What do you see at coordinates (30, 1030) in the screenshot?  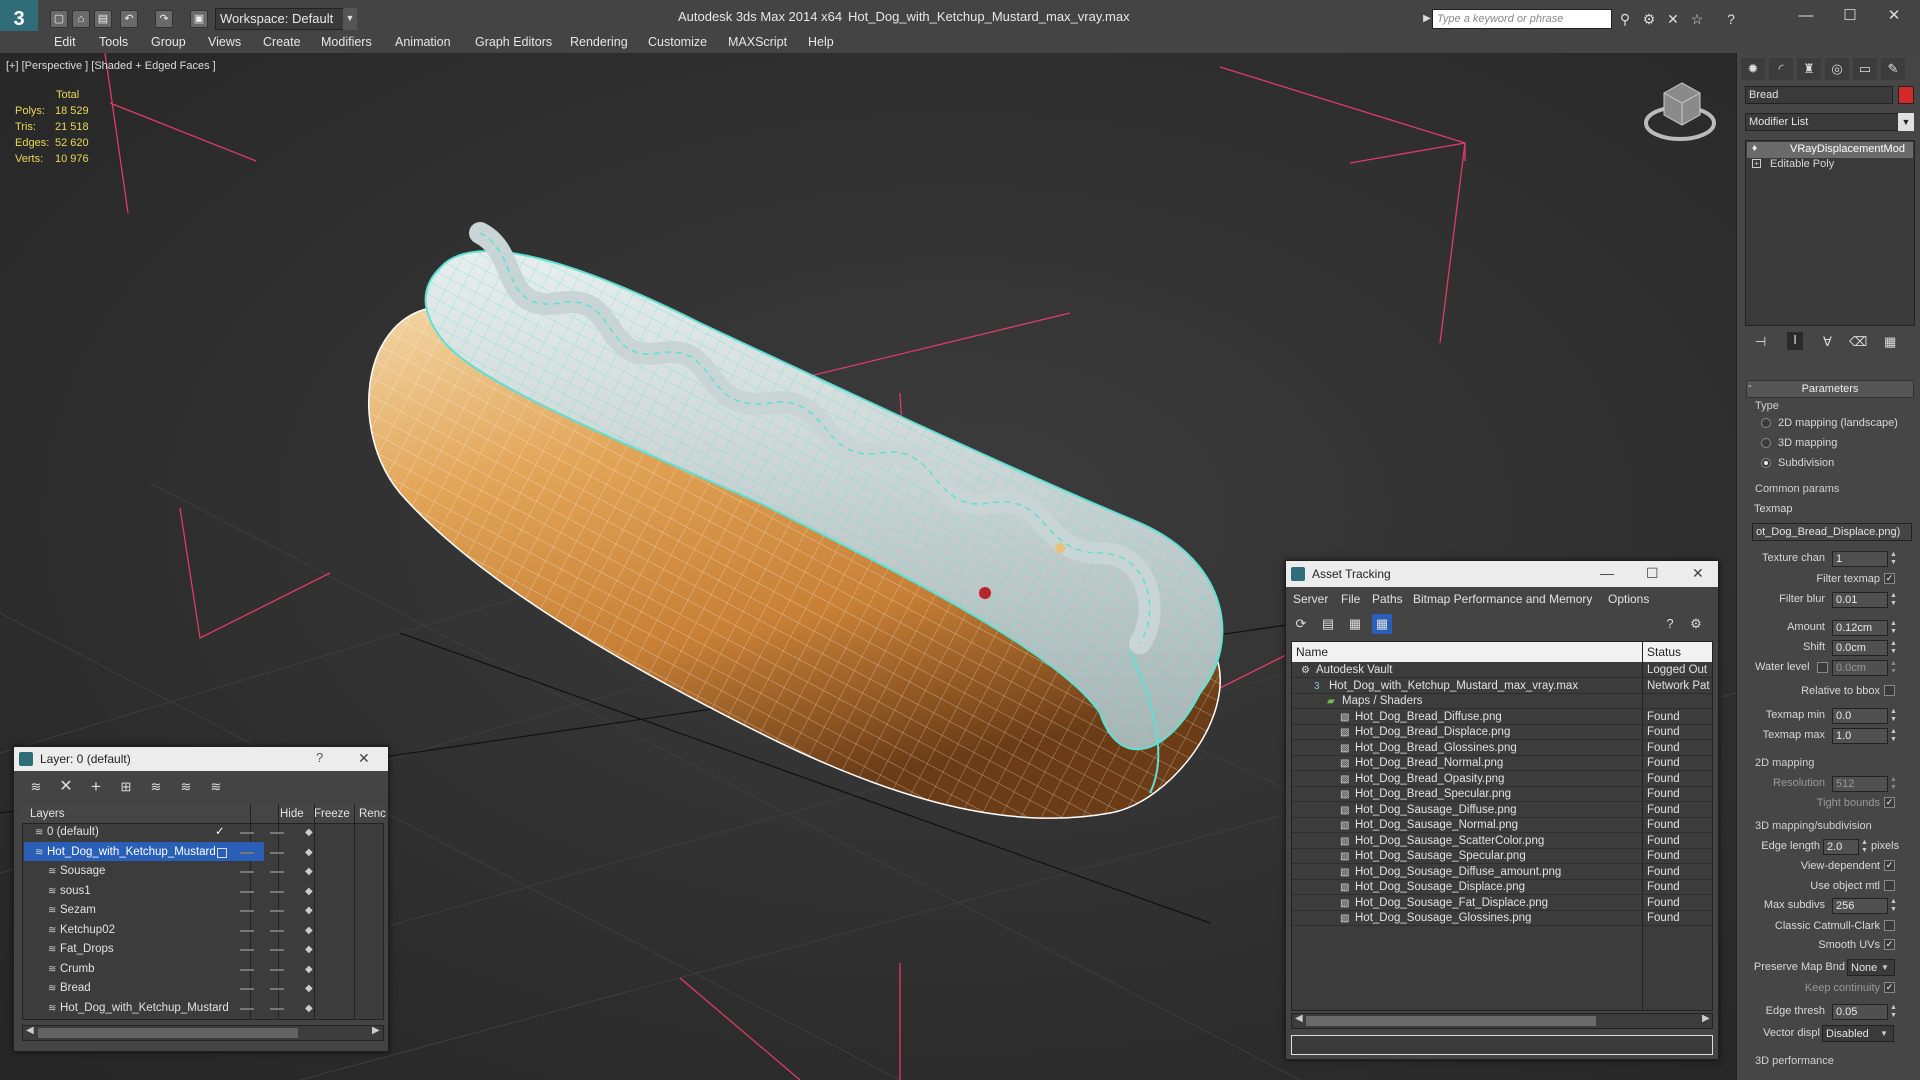 I see `scroll-left-icon: ◀` at bounding box center [30, 1030].